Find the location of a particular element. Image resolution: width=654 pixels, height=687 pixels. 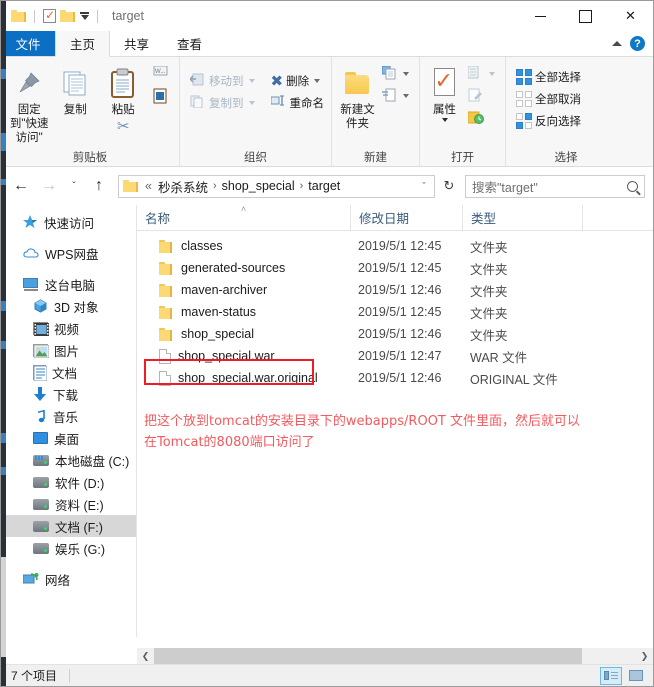

sidebar-item-label: 这台电脑 is located at coordinates (70, 285).